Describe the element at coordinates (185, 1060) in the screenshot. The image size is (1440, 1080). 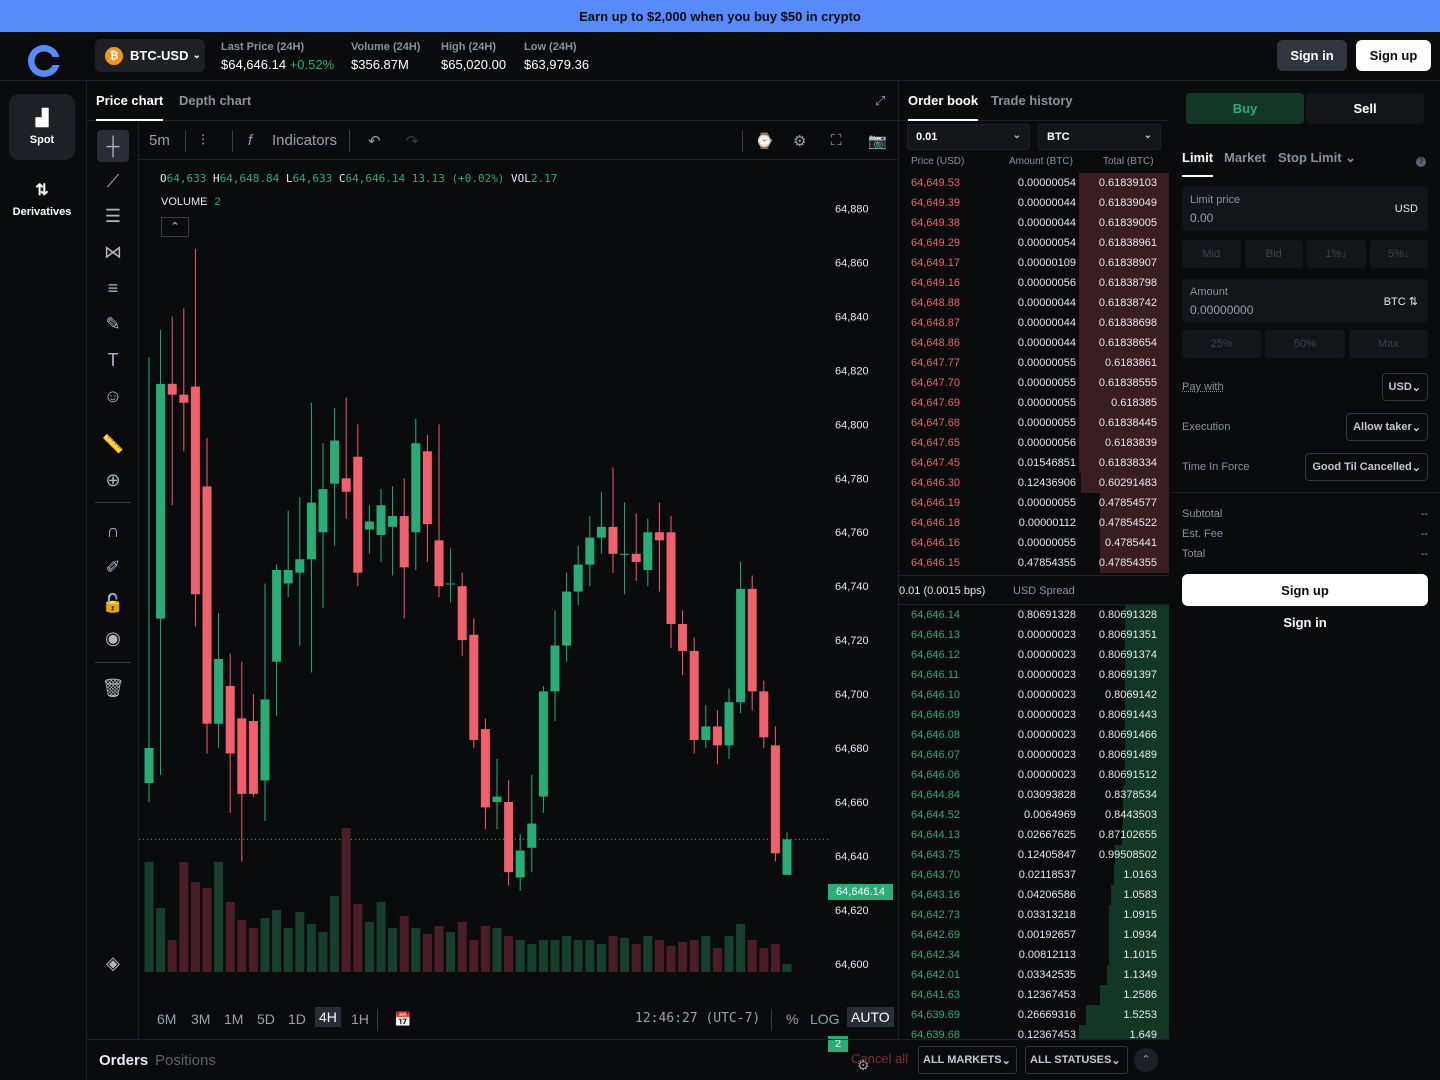
I see `tab-positions: Positions` at that location.